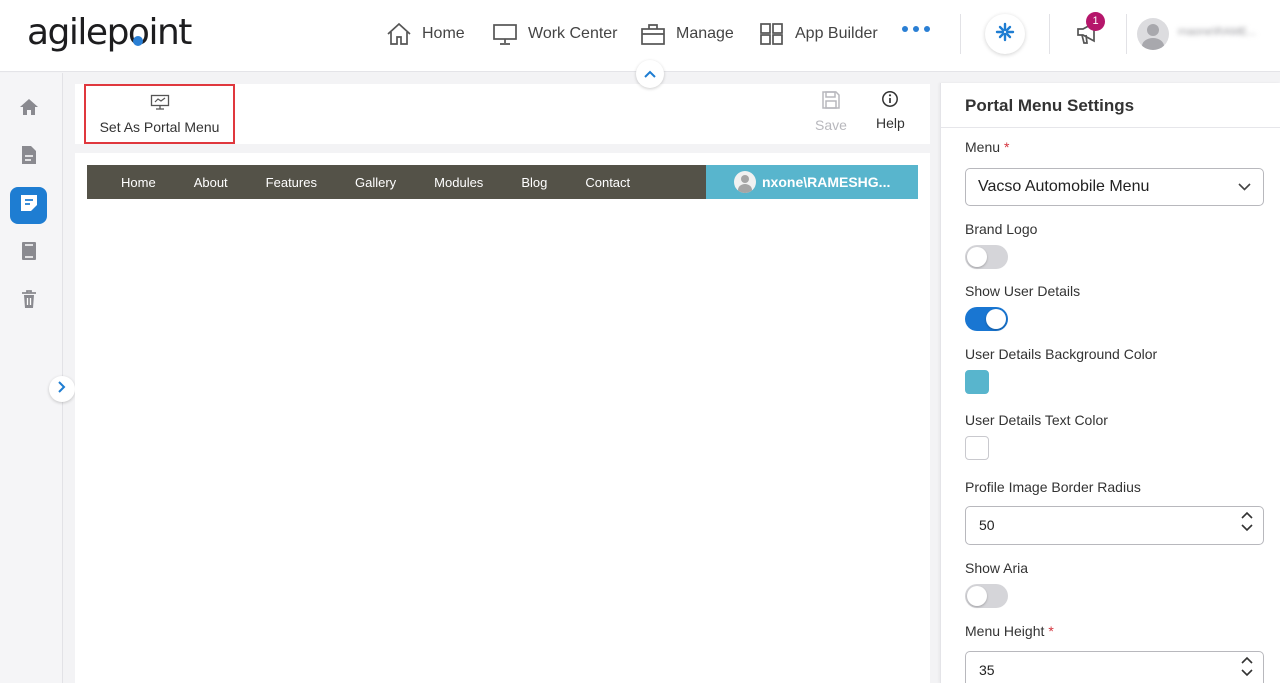 Image resolution: width=1280 pixels, height=683 pixels. I want to click on portal-menu-item: Gallery, so click(375, 182).